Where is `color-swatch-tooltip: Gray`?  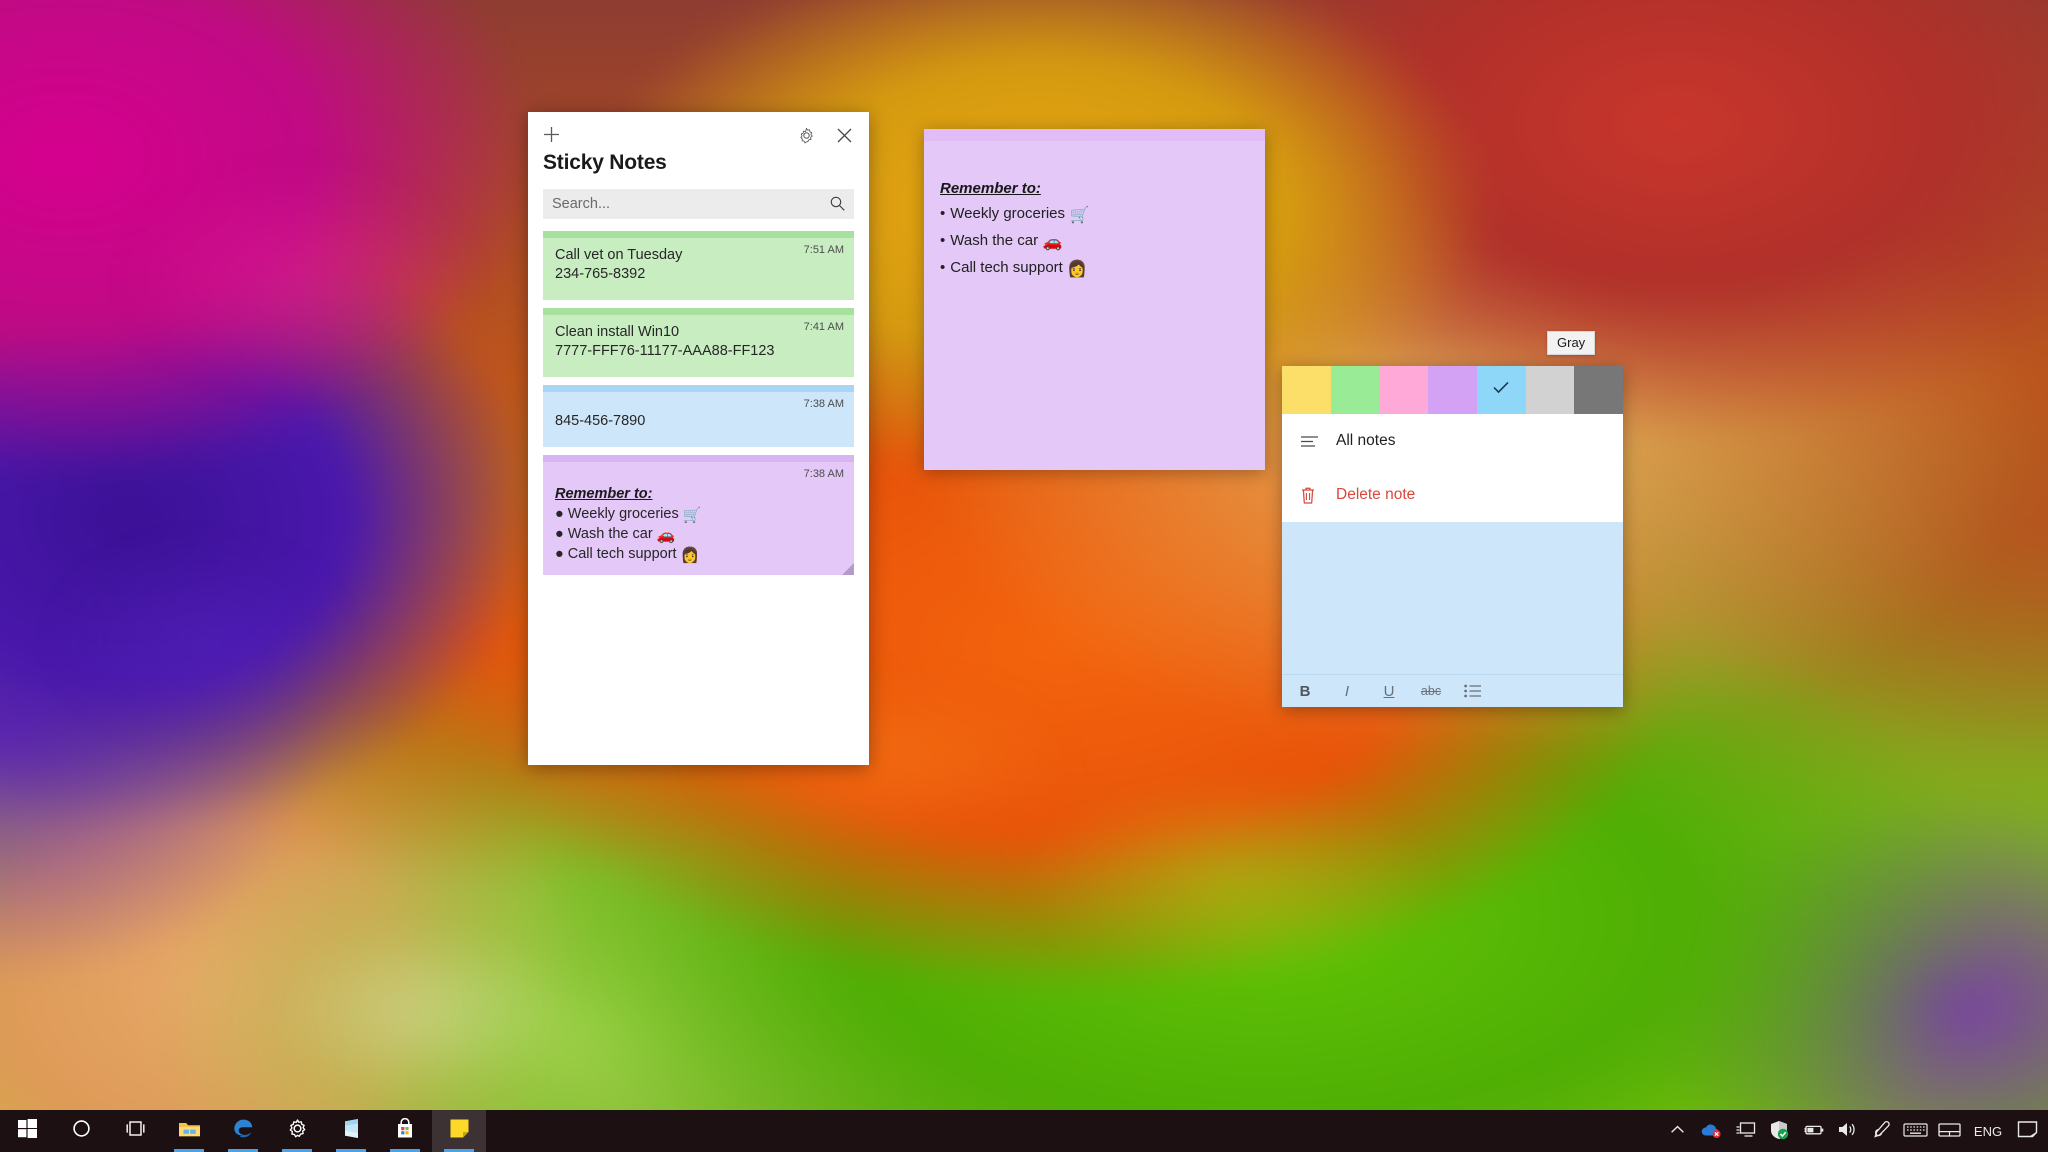 color-swatch-tooltip: Gray is located at coordinates (1571, 343).